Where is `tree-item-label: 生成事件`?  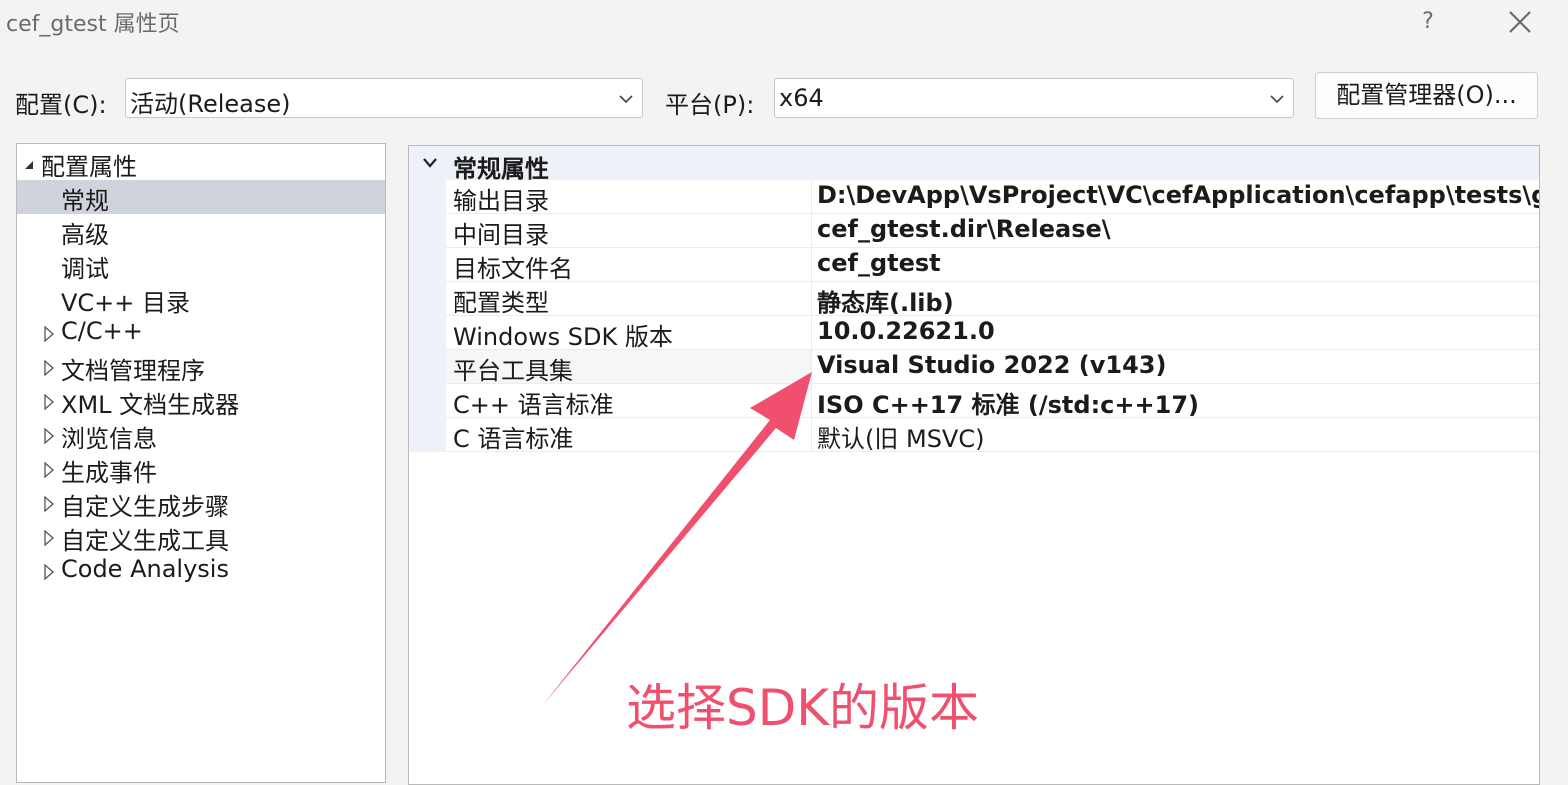
tree-item-label: 生成事件 is located at coordinates (109, 473).